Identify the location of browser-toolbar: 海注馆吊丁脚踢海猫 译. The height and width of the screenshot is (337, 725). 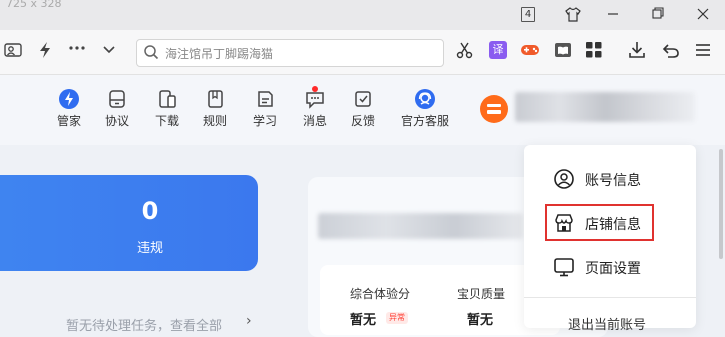
(362, 52).